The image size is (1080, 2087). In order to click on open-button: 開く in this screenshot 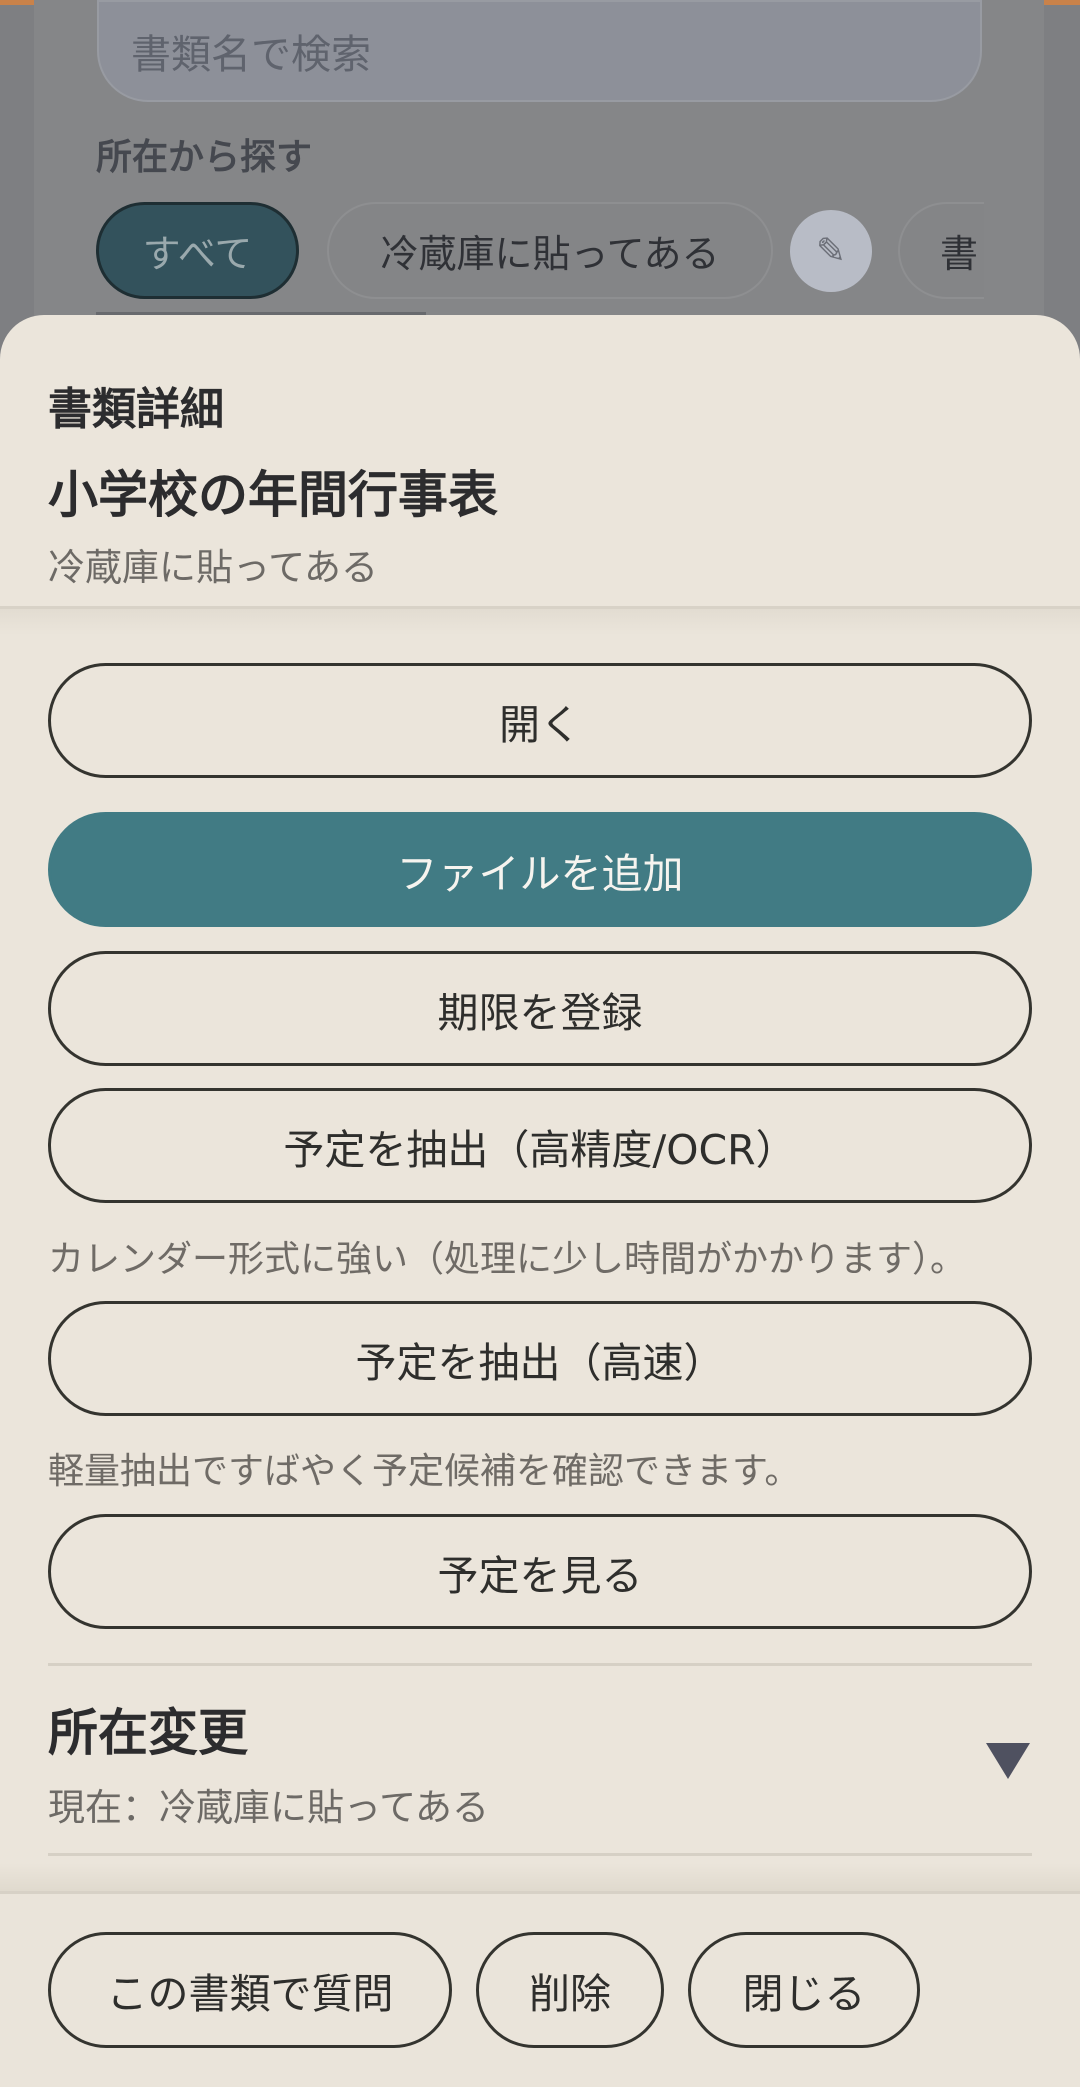, I will do `click(540, 720)`.